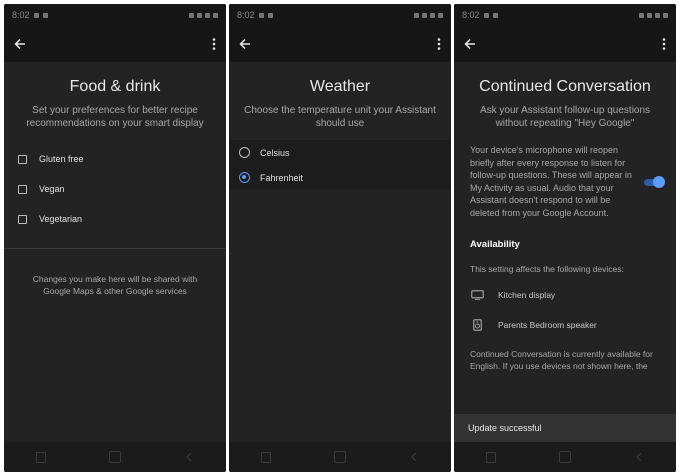  What do you see at coordinates (477, 325) in the screenshot?
I see `speaker-icon` at bounding box center [477, 325].